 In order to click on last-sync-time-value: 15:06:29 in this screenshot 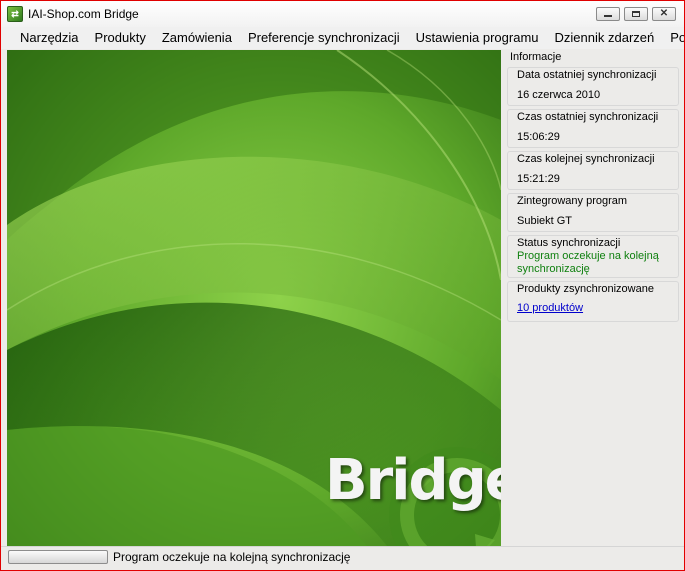, I will do `click(538, 137)`.